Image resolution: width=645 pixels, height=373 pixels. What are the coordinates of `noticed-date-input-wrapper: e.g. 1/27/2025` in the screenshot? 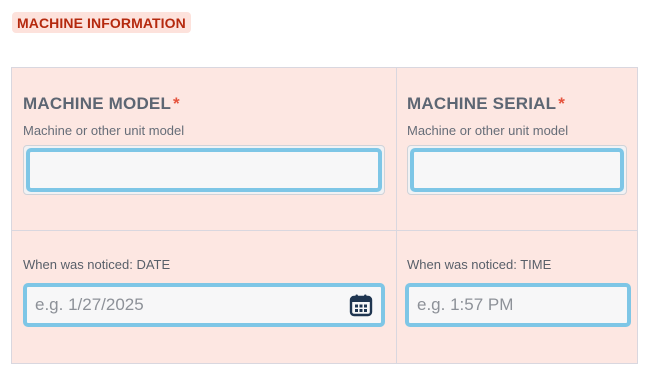 It's located at (204, 305).